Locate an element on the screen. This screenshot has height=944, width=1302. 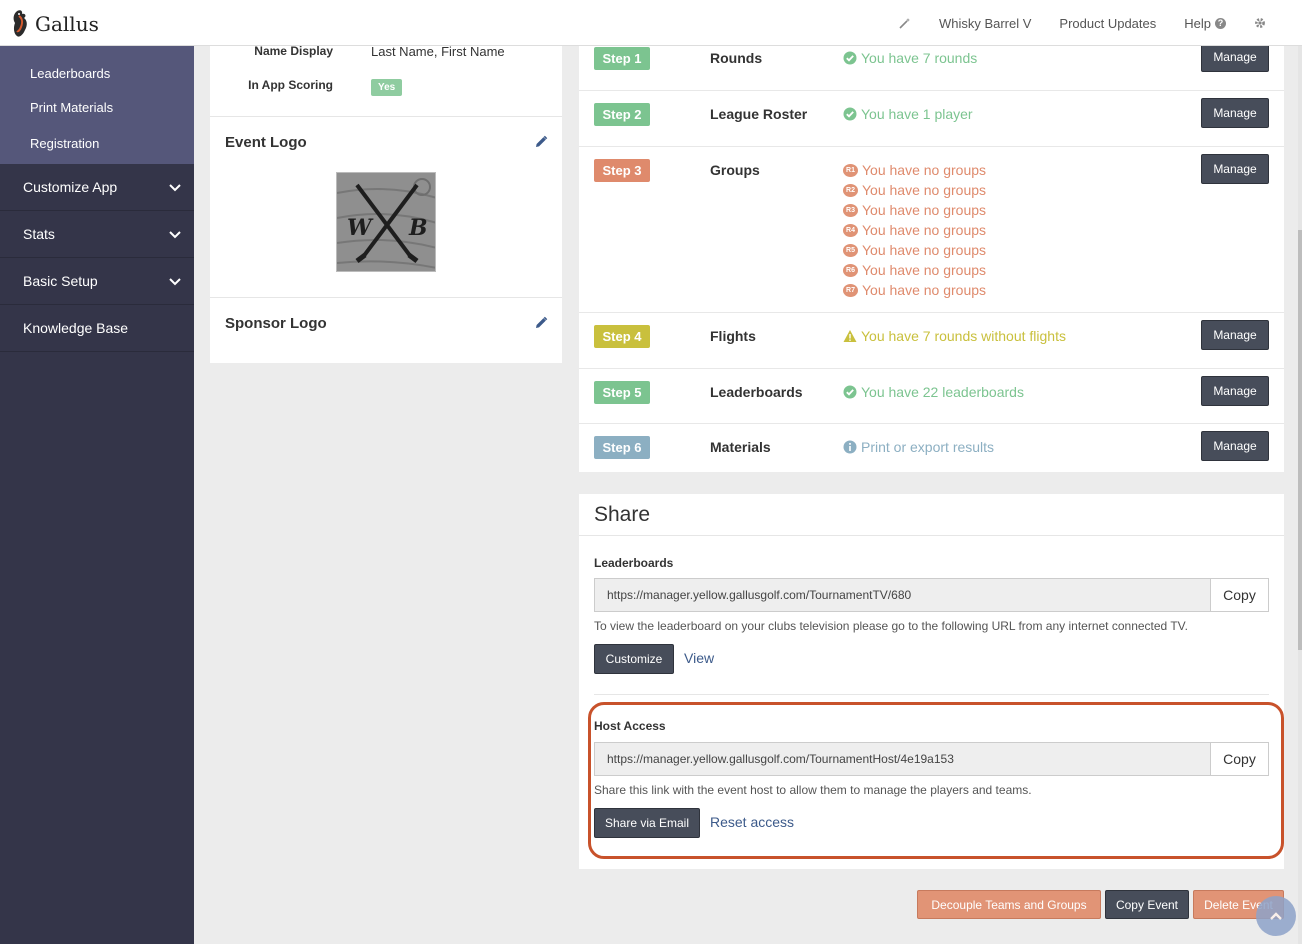
status-line: You have 7 rounds is located at coordinates (910, 58).